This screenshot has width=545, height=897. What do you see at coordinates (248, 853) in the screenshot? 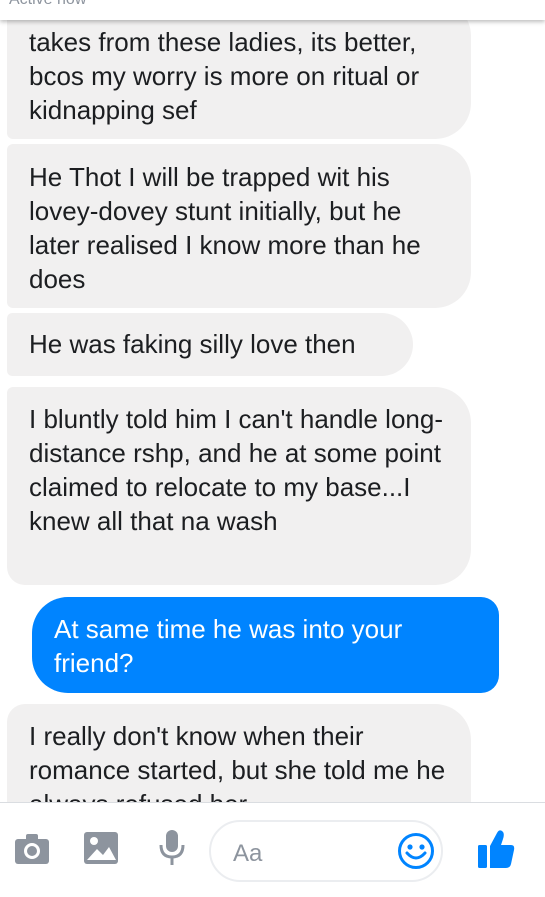
I see `message-input-placeholder: Aa` at bounding box center [248, 853].